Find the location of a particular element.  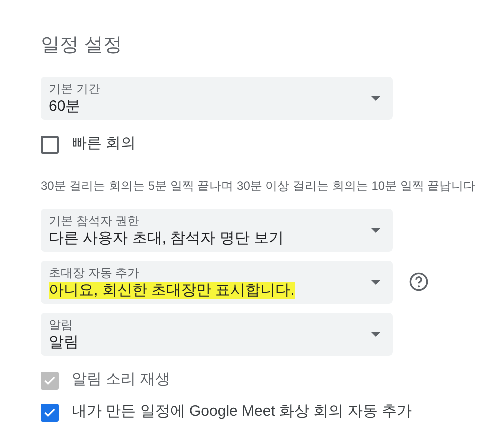

help-text: 30분 걸리는 회의는 5분 일찍 끝나며 30분 이상 걸리는 회의는 10분 일찍 끝납니다 is located at coordinates (259, 186).